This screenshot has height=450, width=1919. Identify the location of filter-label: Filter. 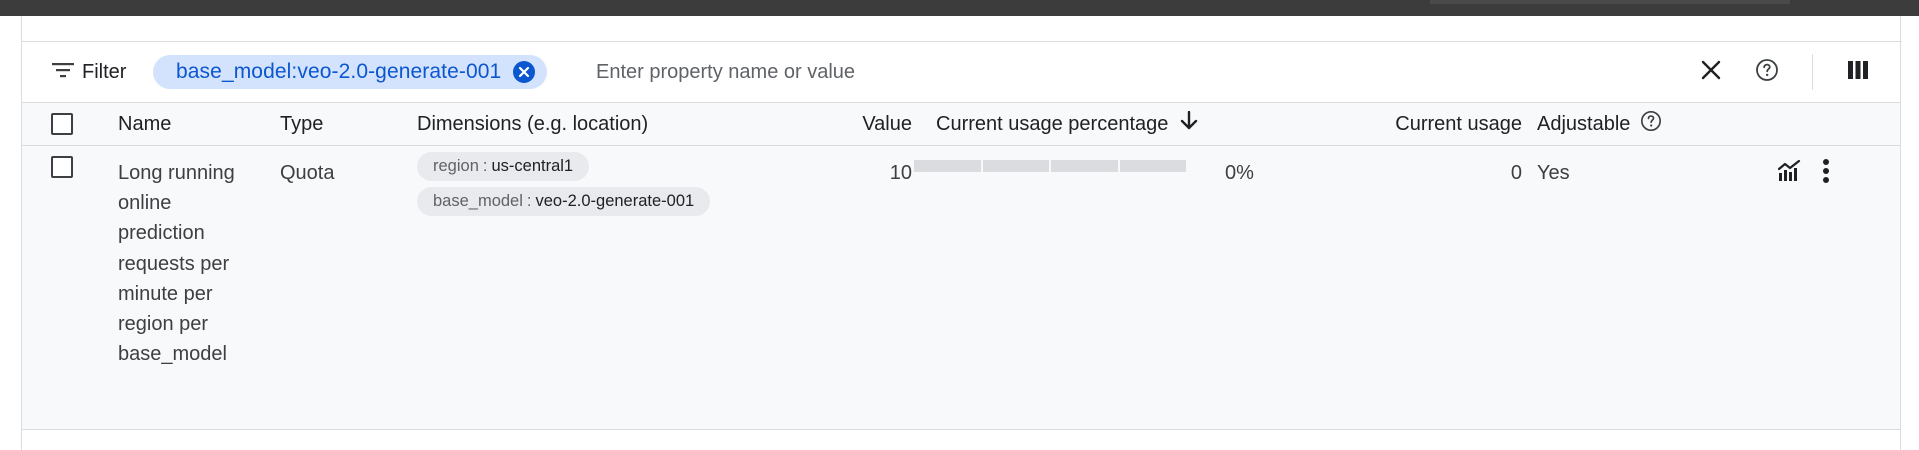
(104, 71).